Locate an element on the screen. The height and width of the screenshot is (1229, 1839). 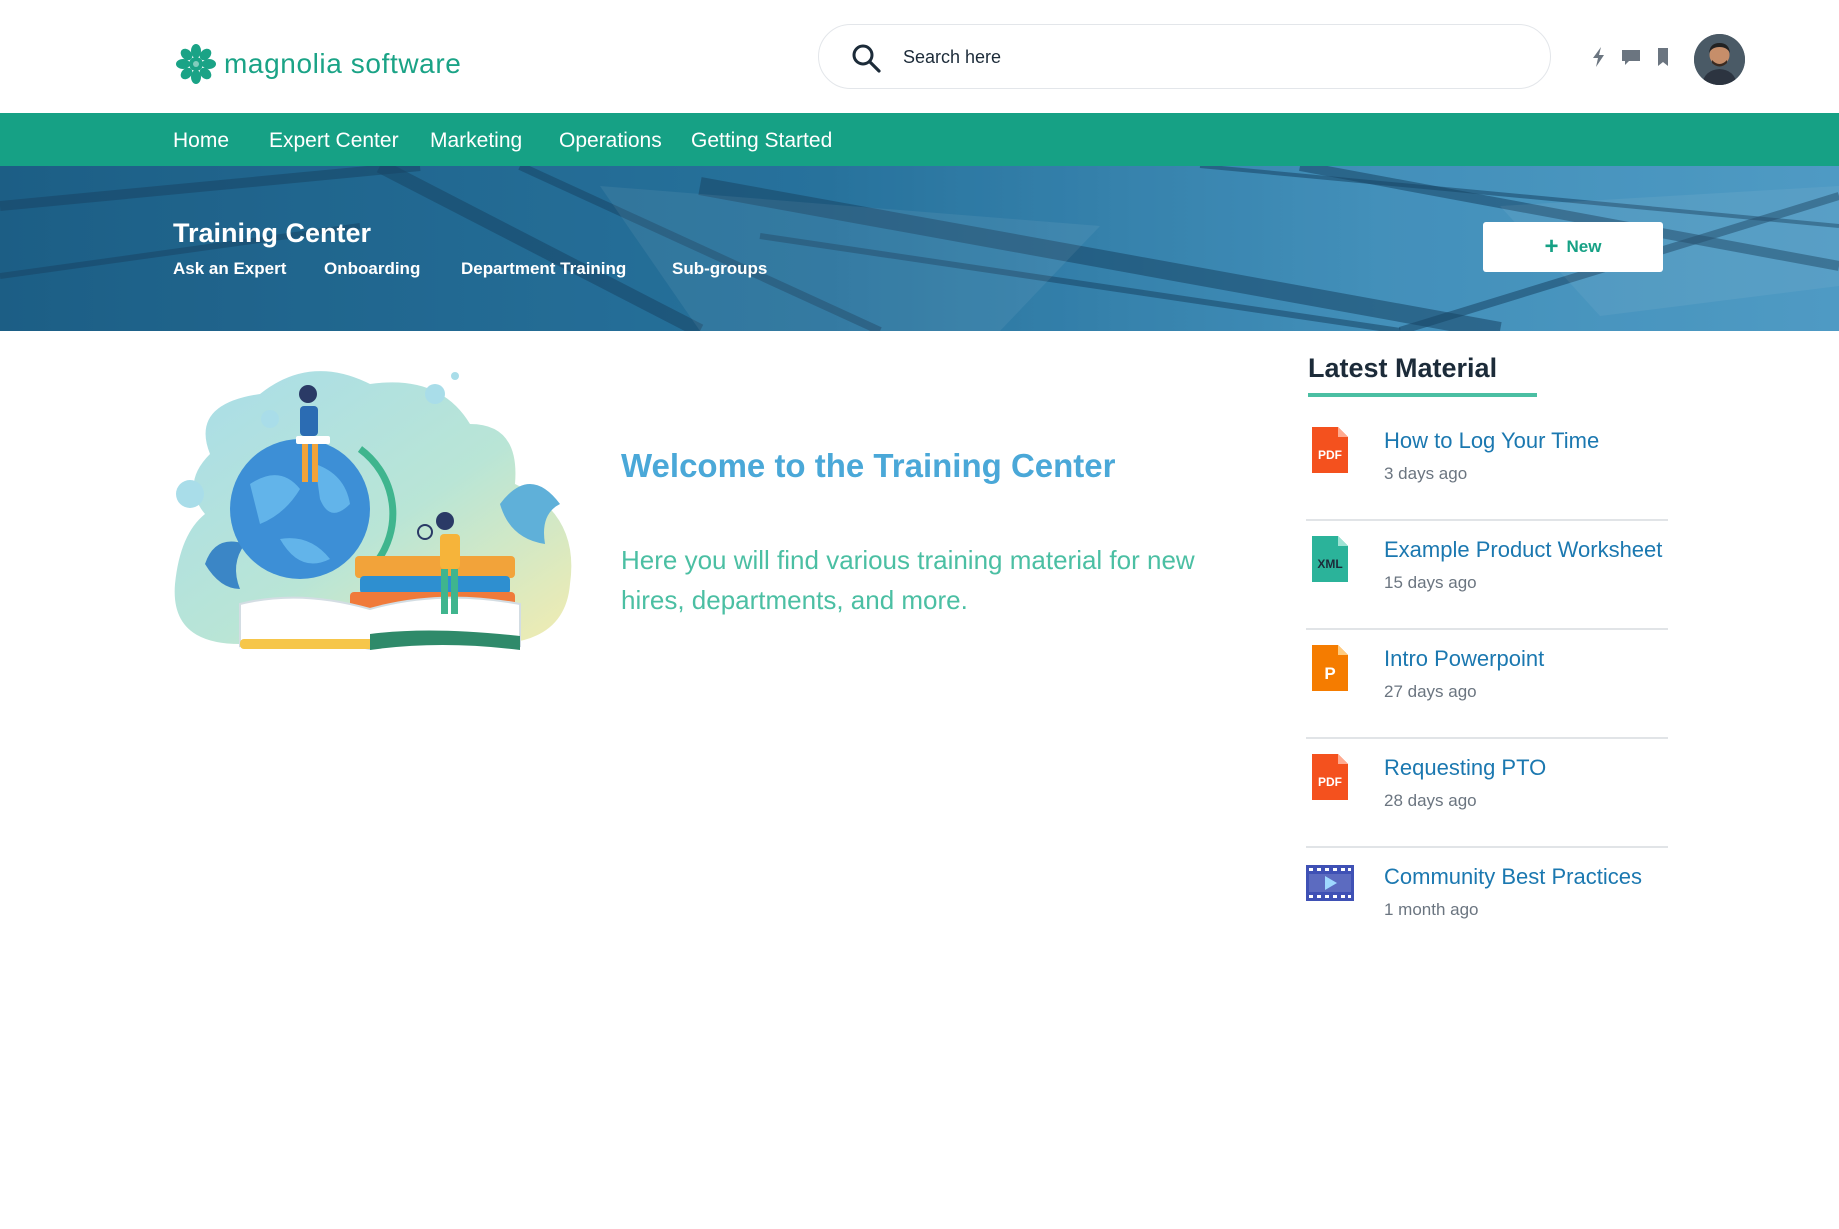
material-date: 1 month ago is located at coordinates (1431, 909).